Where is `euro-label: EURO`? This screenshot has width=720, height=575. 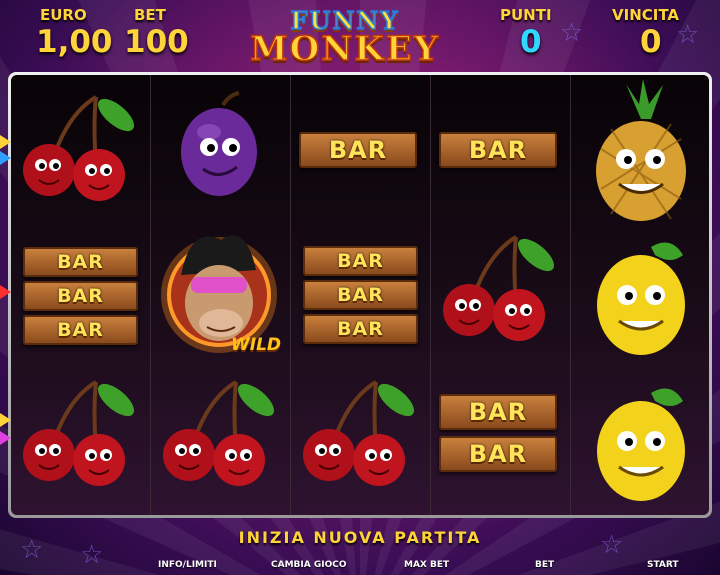 euro-label: EURO is located at coordinates (63, 15).